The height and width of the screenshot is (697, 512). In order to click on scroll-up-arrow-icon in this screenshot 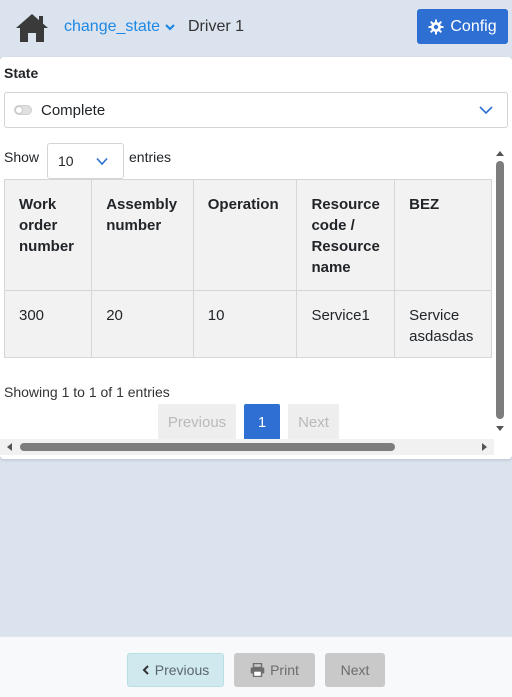, I will do `click(500, 153)`.